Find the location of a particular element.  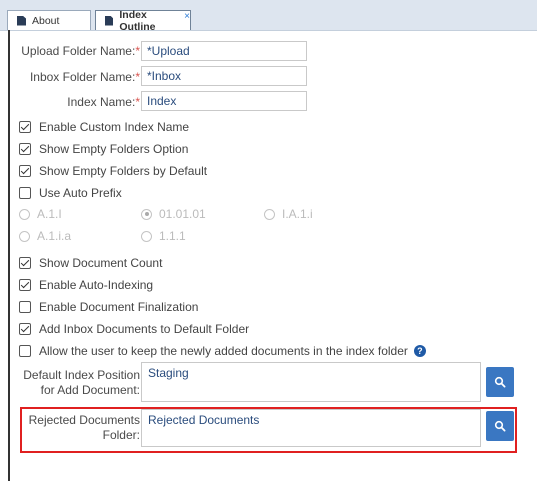

radio-label: 1.1.1 is located at coordinates (172, 236).